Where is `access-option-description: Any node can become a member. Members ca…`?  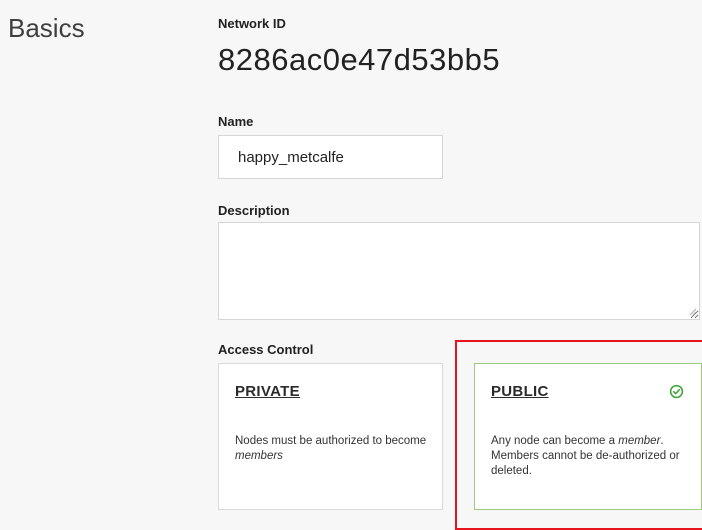
access-option-description: Any node can become a member. Members ca… is located at coordinates (585, 456).